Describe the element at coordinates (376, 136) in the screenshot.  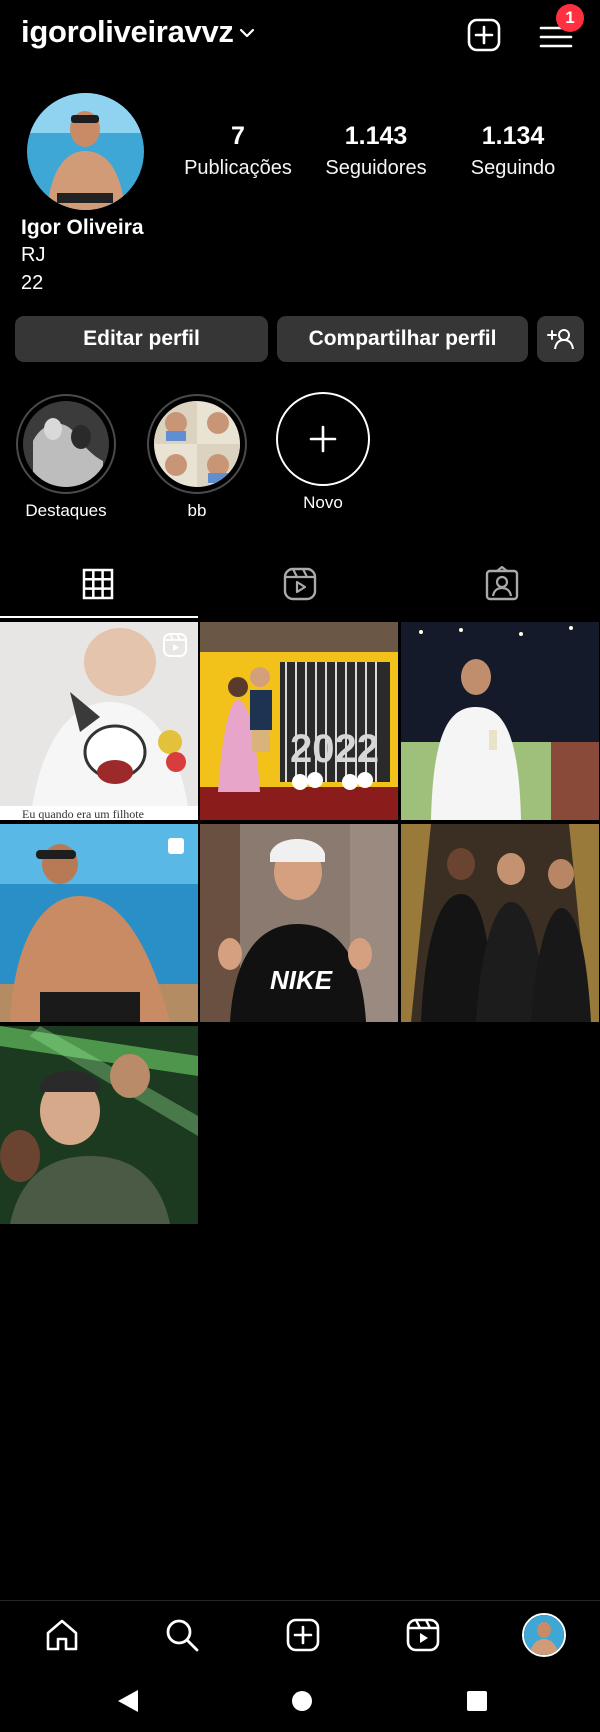
I see `followers-count-value: 1.143` at that location.